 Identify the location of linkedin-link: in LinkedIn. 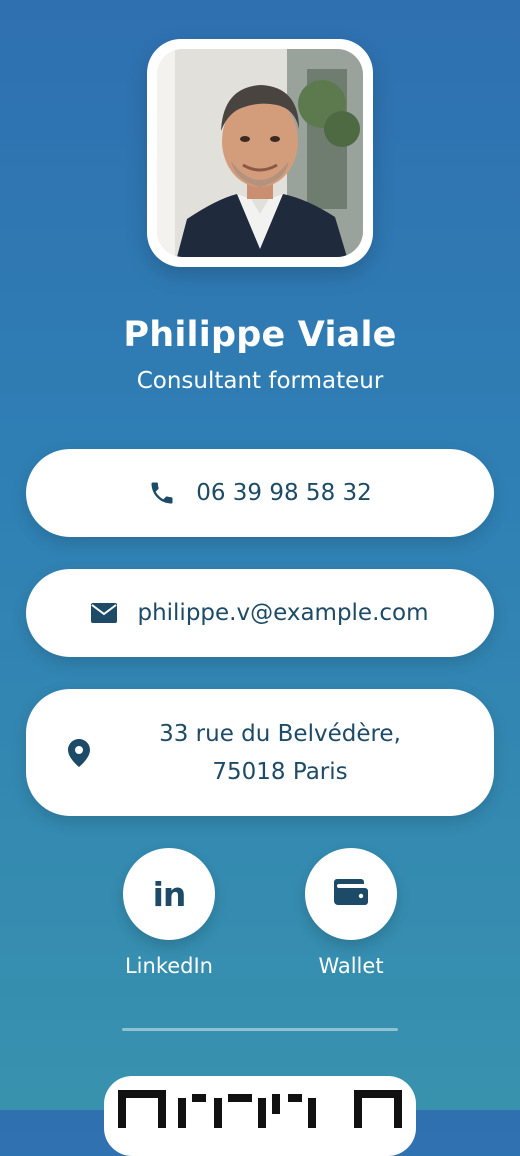
(169, 913).